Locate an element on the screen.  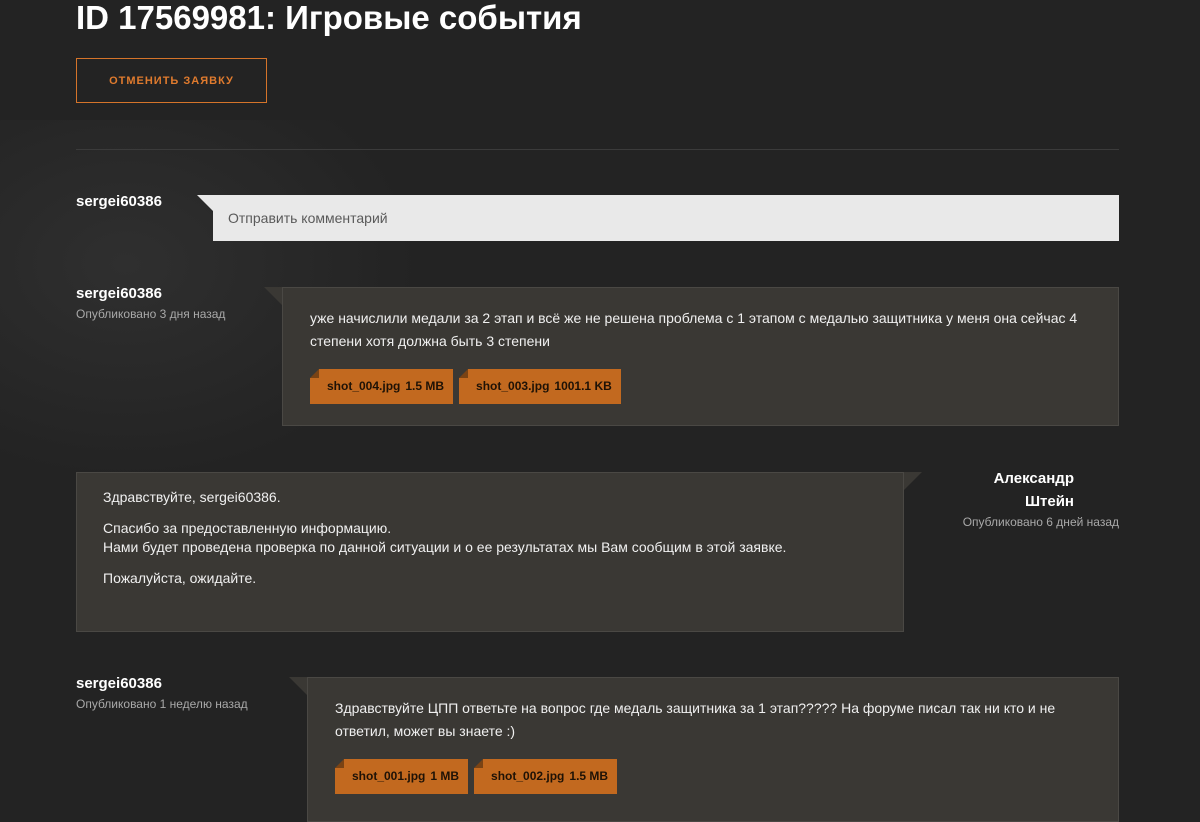
composer-tail is located at coordinates (205, 203).